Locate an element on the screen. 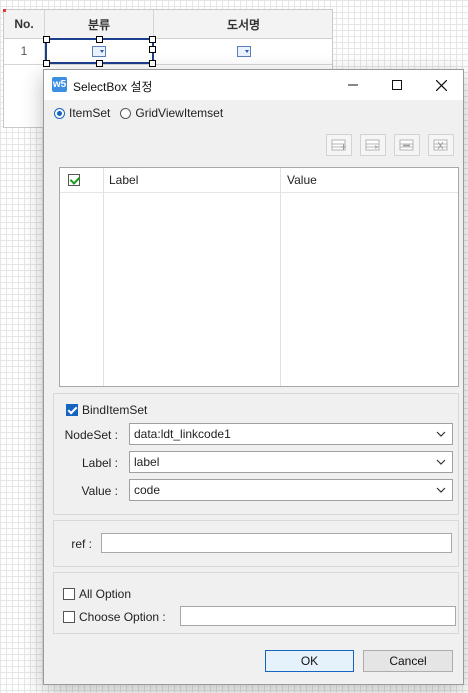  clear-rows-icon is located at coordinates (440, 145).